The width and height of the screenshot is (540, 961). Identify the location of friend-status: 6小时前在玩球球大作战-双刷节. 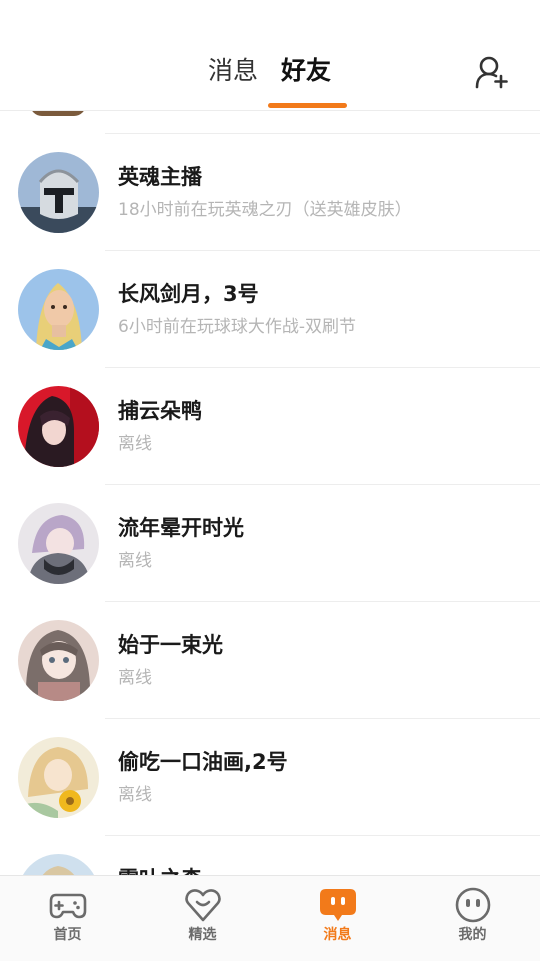
(237, 327).